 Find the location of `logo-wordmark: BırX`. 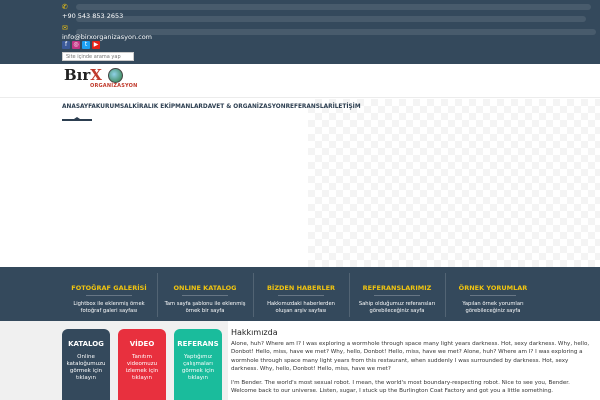

logo-wordmark: BırX is located at coordinates (83, 75).